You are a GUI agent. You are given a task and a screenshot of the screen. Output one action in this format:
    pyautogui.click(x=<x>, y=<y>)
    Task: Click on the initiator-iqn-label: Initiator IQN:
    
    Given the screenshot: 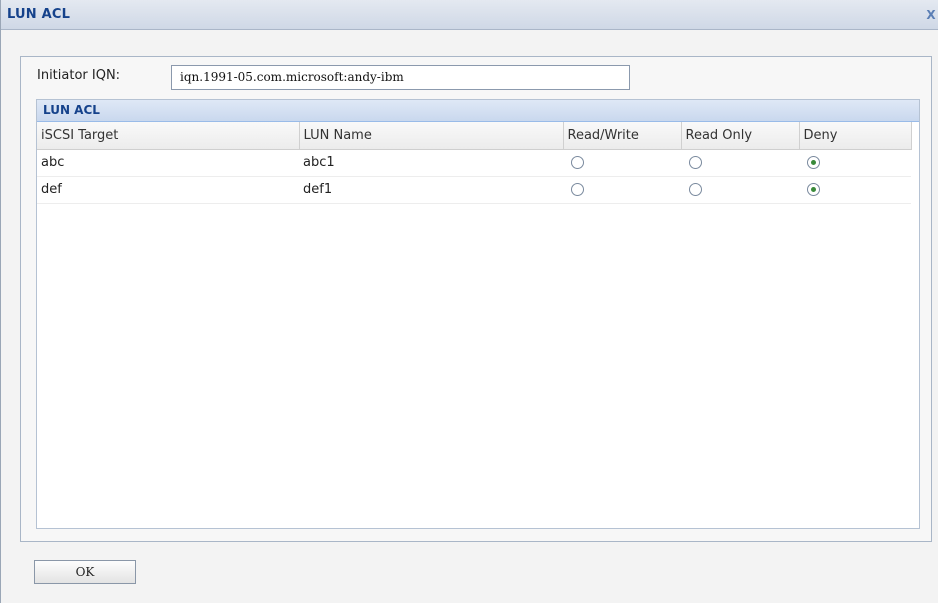 What is the action you would take?
    pyautogui.click(x=79, y=75)
    